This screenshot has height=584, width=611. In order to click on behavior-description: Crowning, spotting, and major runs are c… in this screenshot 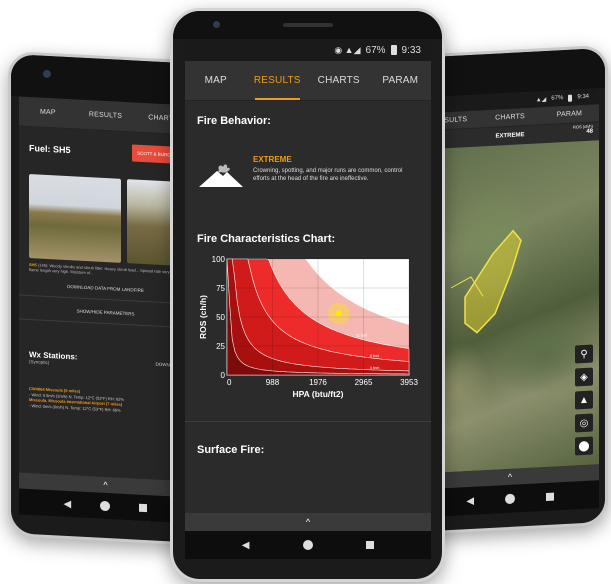, I will do `click(328, 175)`.